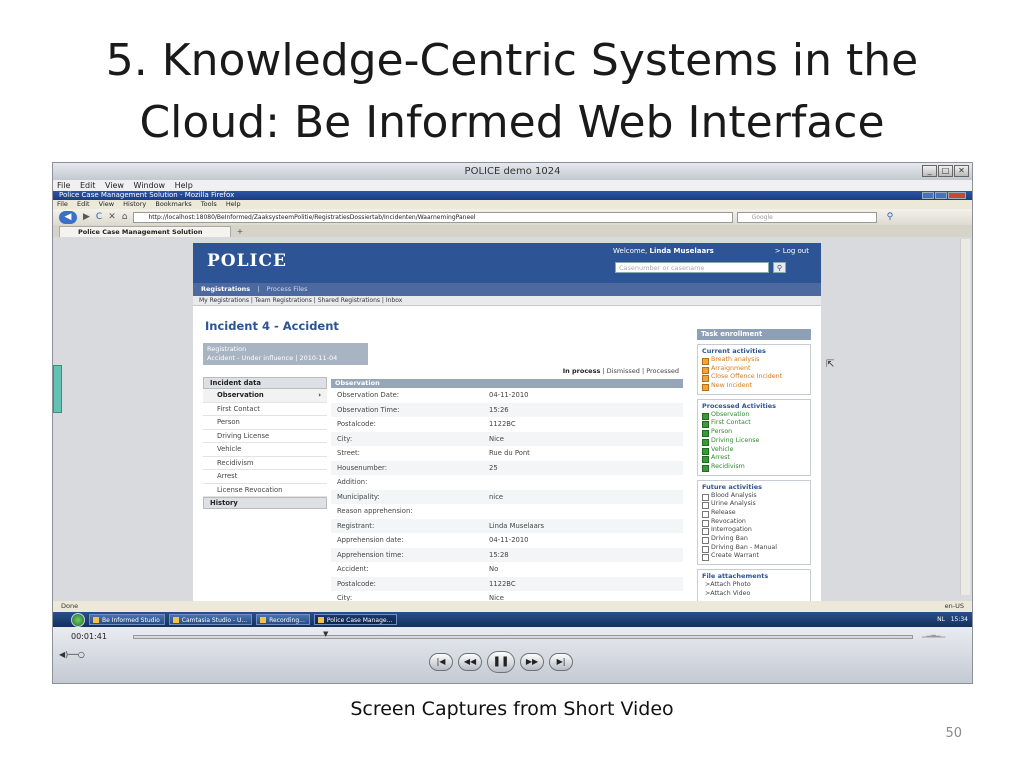 The width and height of the screenshot is (1024, 768). Describe the element at coordinates (929, 171) in the screenshot. I see `minimize-icon: _` at that location.